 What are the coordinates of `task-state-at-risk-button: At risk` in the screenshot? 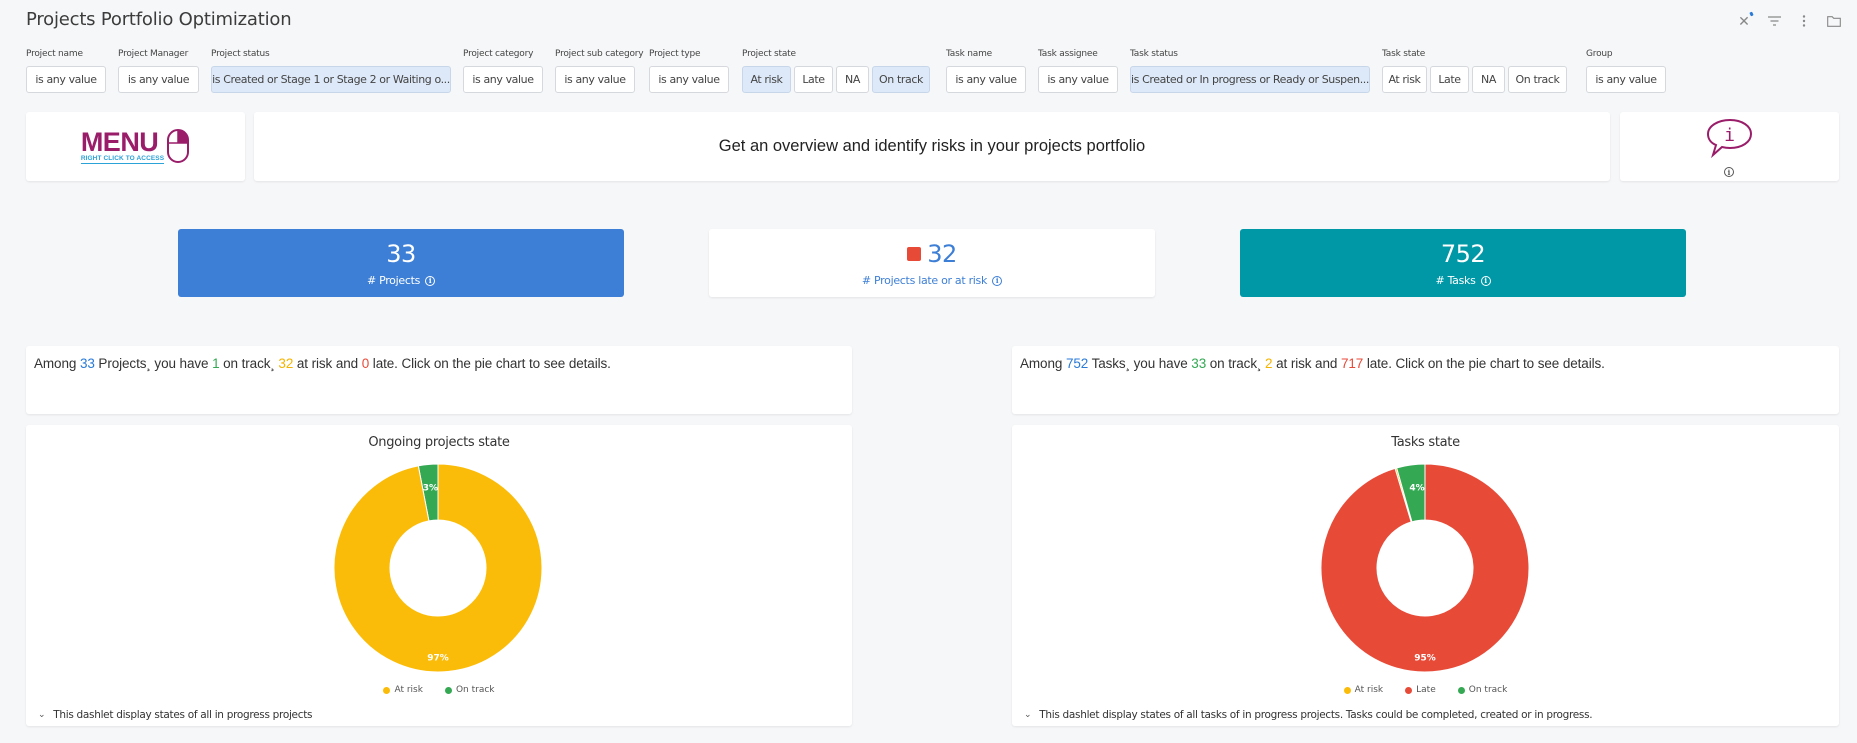 It's located at (1404, 79).